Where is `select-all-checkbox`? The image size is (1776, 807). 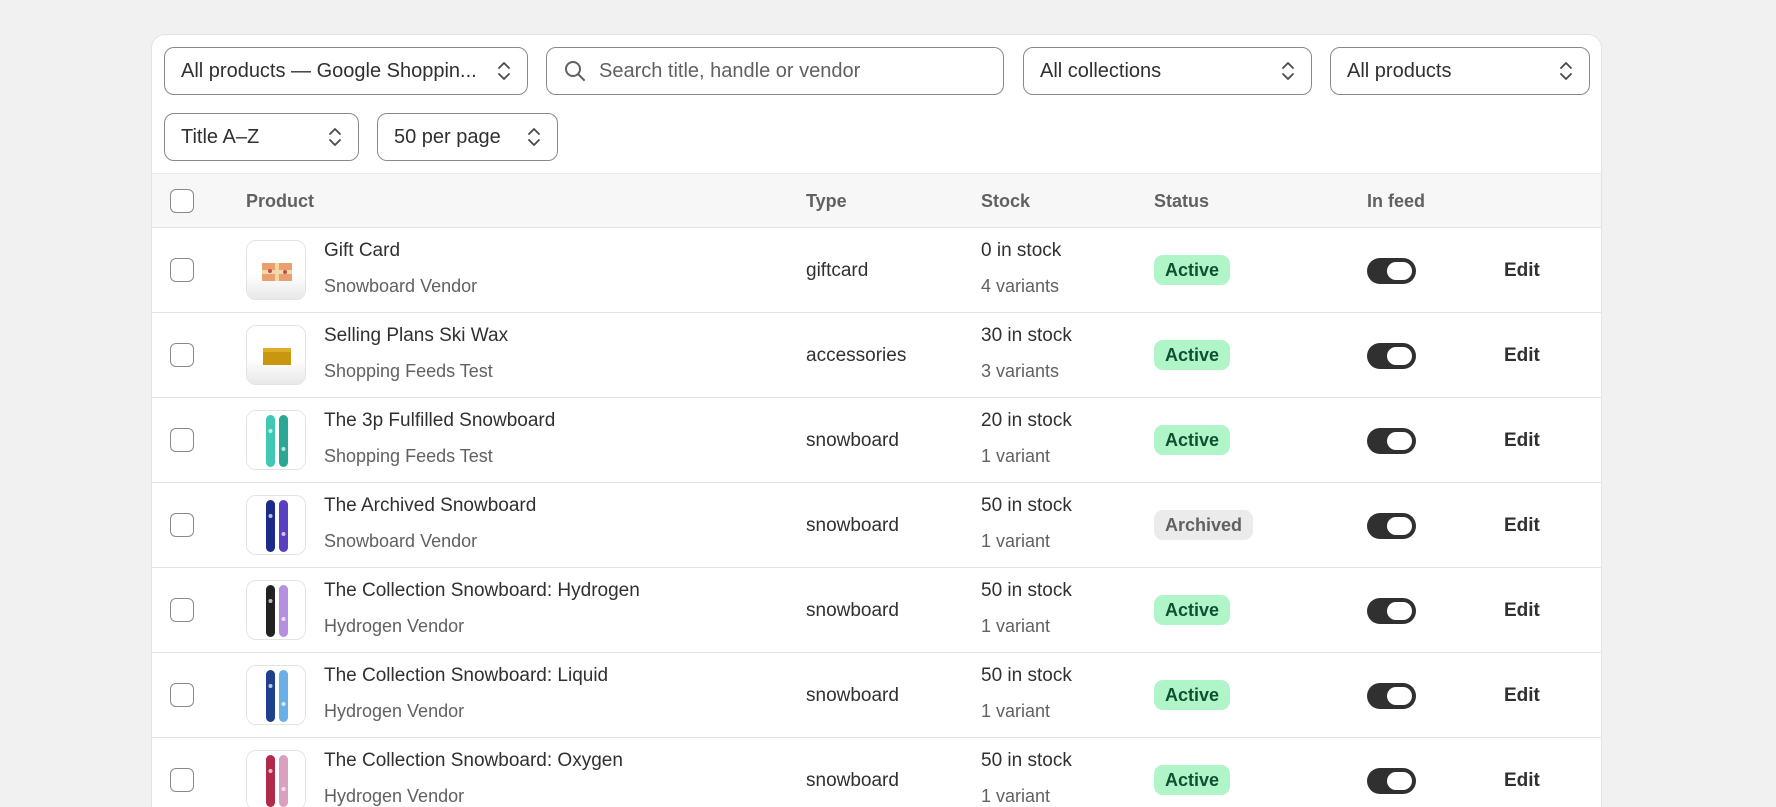 select-all-checkbox is located at coordinates (182, 201).